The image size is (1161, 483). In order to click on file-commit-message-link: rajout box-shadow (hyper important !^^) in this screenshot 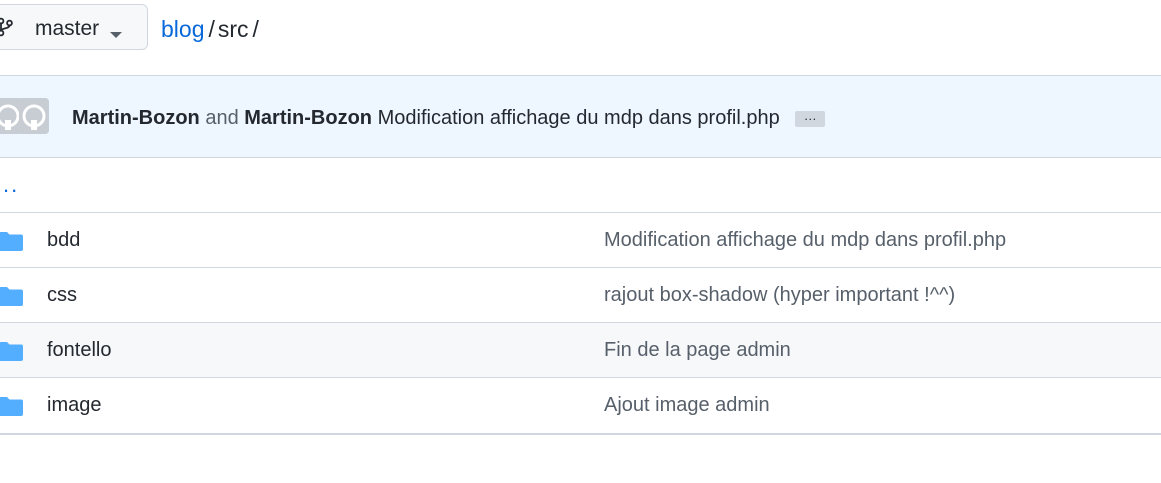, I will do `click(779, 295)`.